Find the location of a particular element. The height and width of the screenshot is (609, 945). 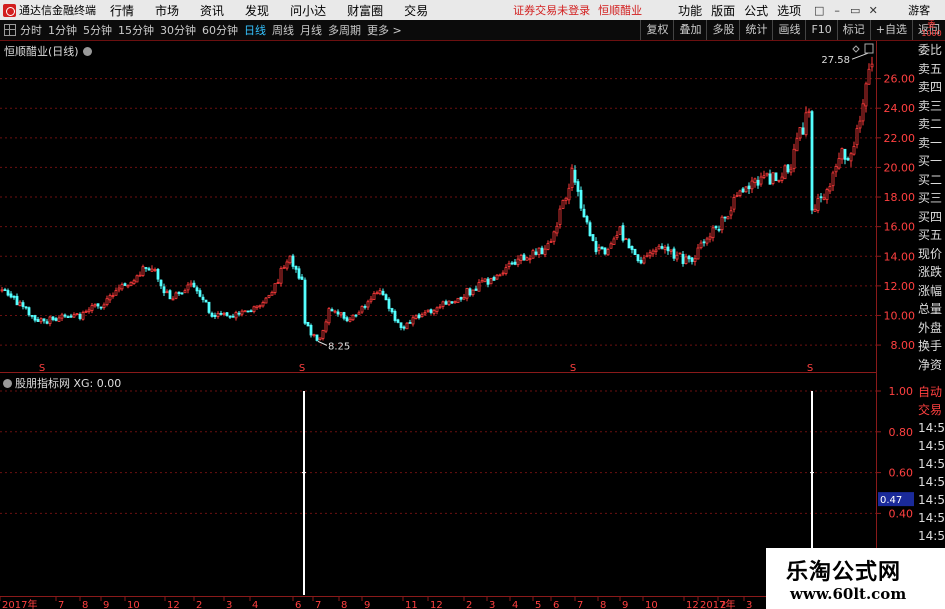

price-tick-label: 10.00 is located at coordinates (900, 315).